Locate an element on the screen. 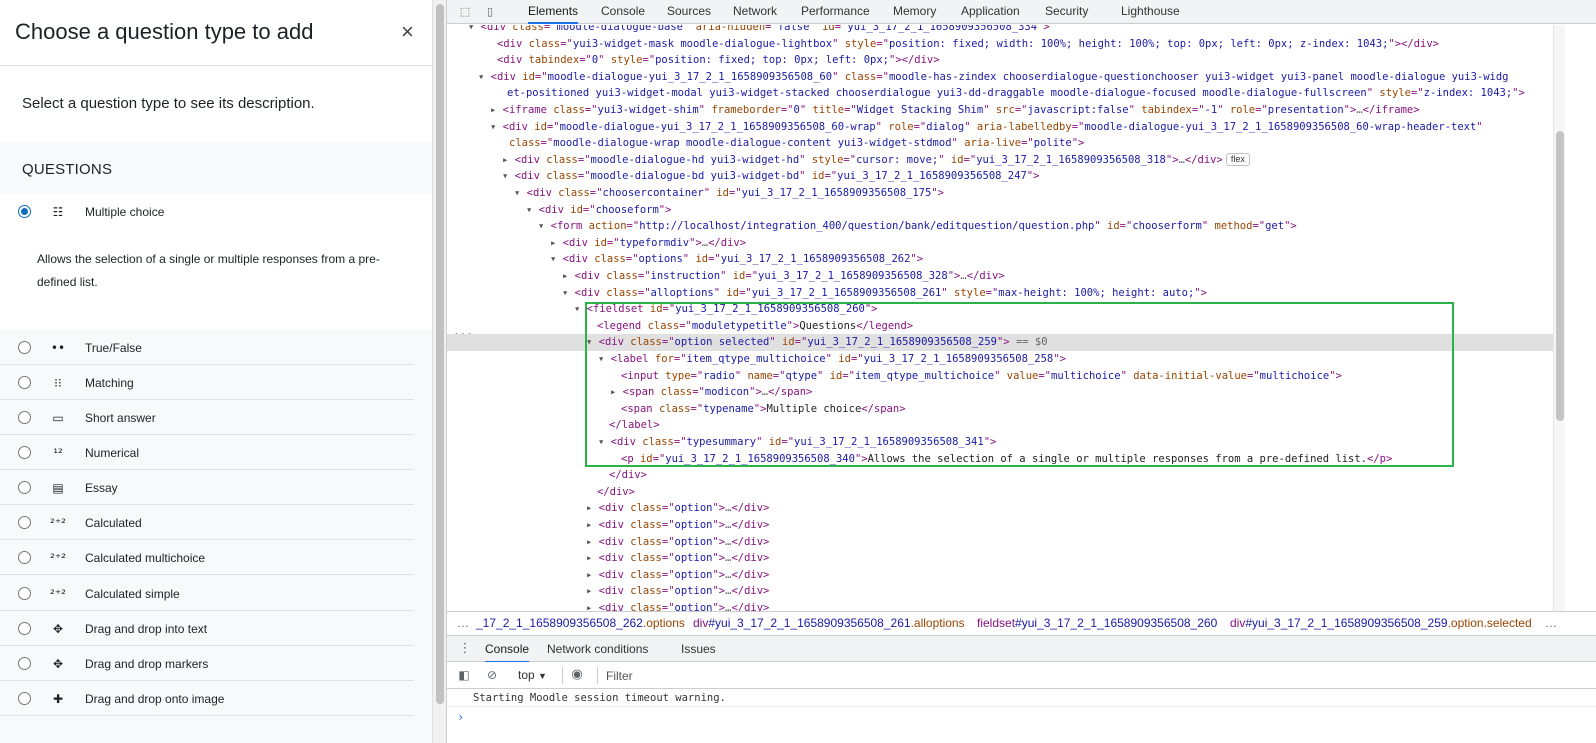 Image resolution: width=1596 pixels, height=743 pixels. chooser-scrollbar-thumb is located at coordinates (440, 354).